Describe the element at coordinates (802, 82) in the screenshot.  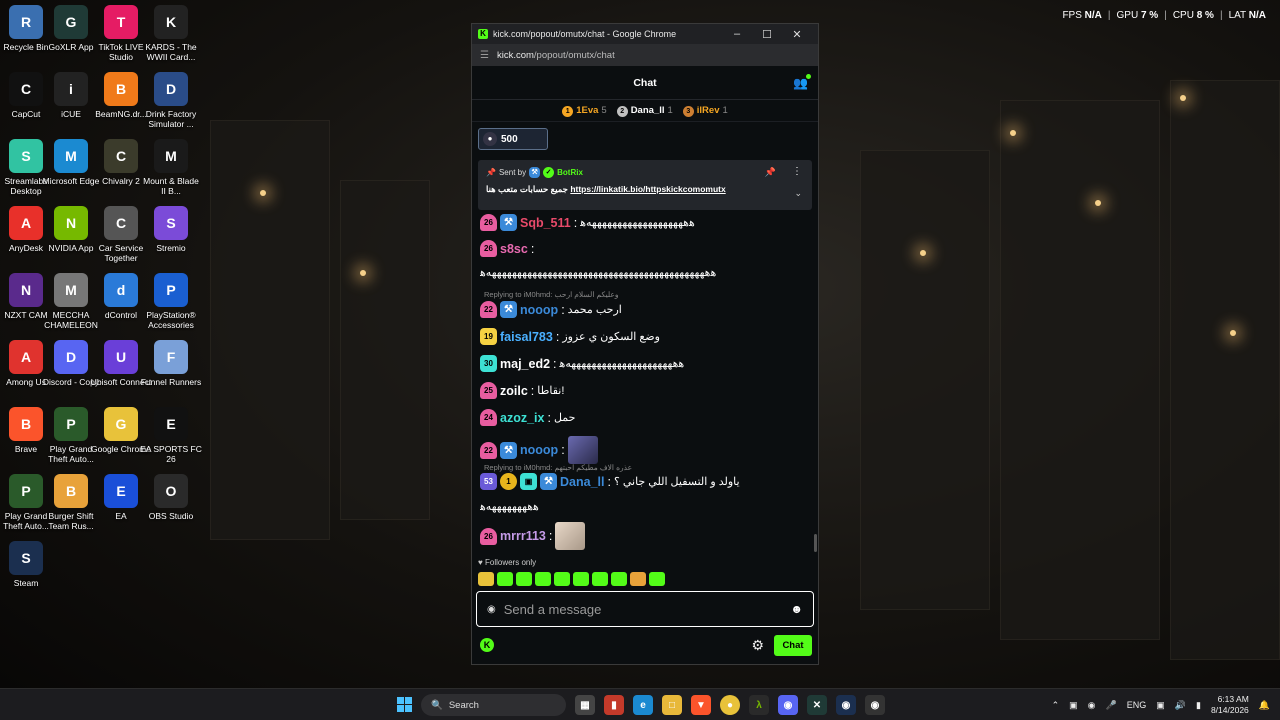
I see `chat-users-icon: 👥` at that location.